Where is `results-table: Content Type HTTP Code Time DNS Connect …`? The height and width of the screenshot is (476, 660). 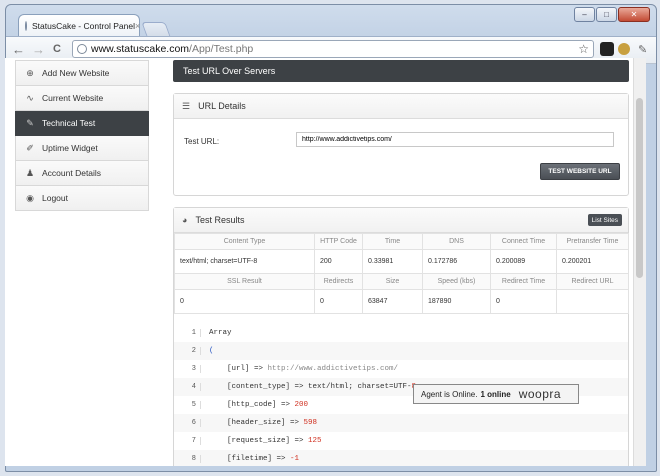 results-table: Content Type HTTP Code Time DNS Connect … is located at coordinates (401, 273).